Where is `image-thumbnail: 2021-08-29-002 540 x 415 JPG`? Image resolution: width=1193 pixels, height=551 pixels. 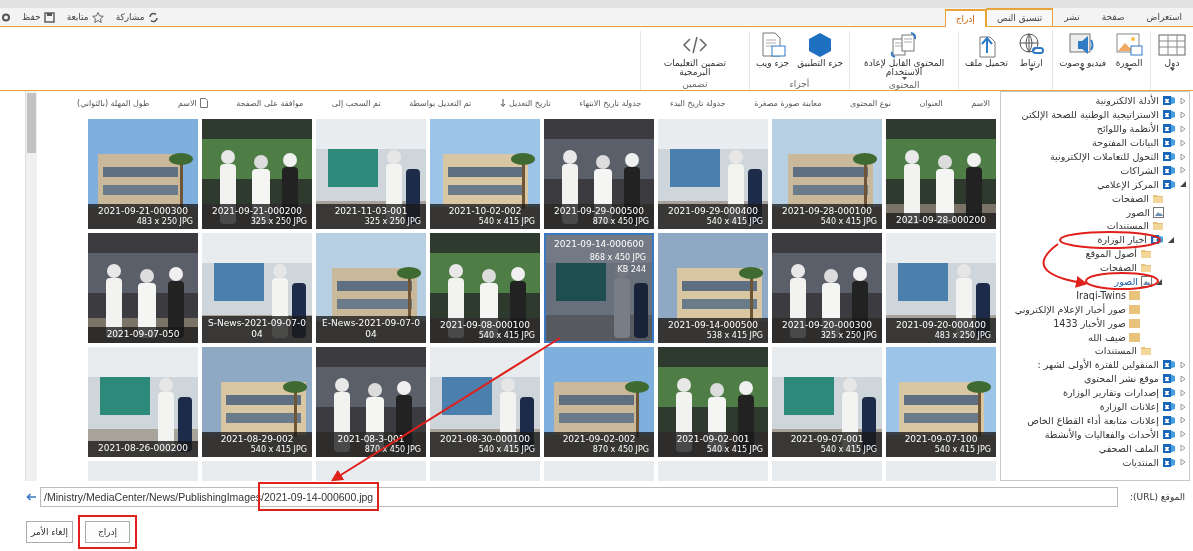
image-thumbnail: 2021-08-29-002 540 x 415 JPG is located at coordinates (257, 402).